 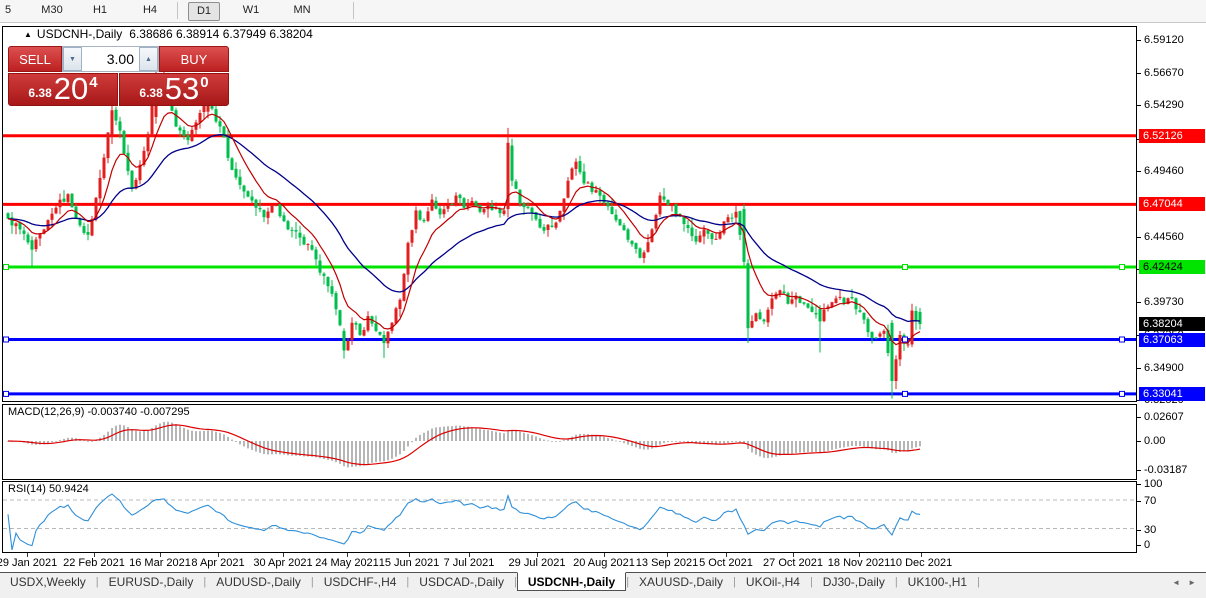 I want to click on date-label: 16 Mar 2021, so click(x=160, y=563).